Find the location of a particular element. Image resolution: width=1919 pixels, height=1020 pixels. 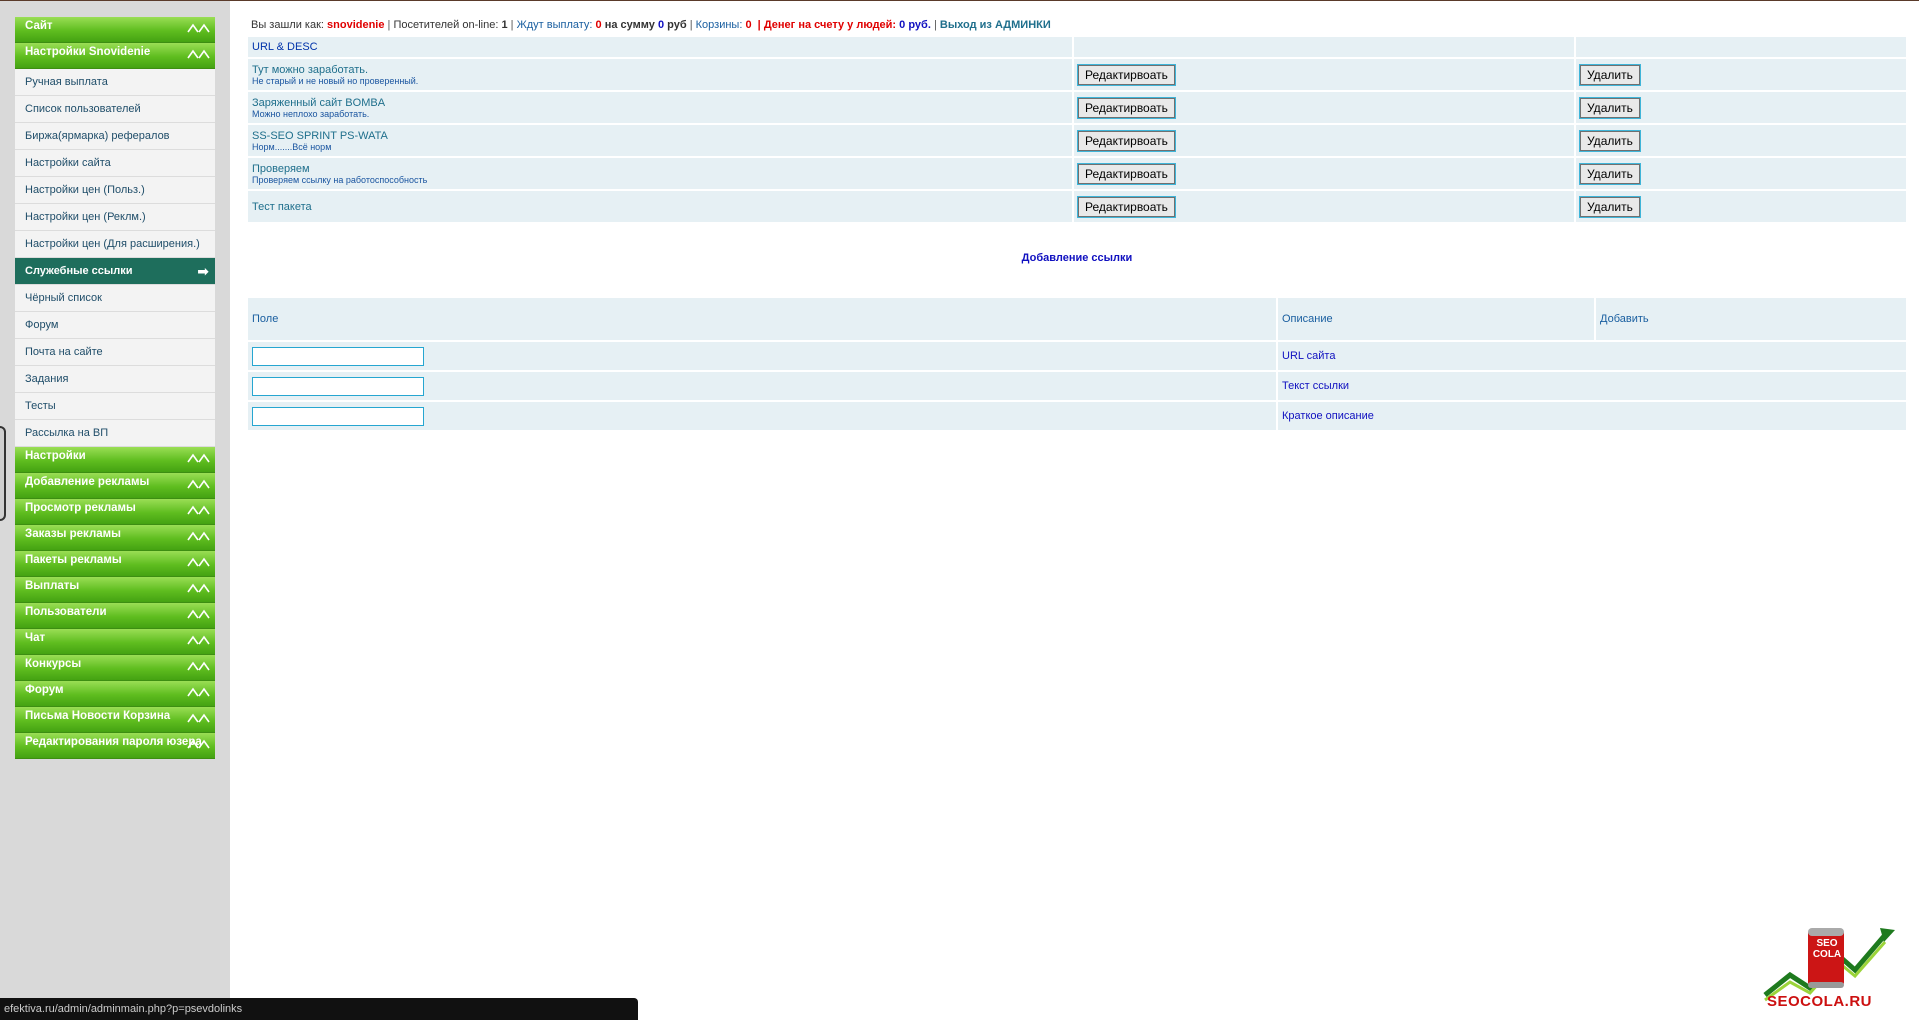

sum-currency: руб is located at coordinates (677, 25).